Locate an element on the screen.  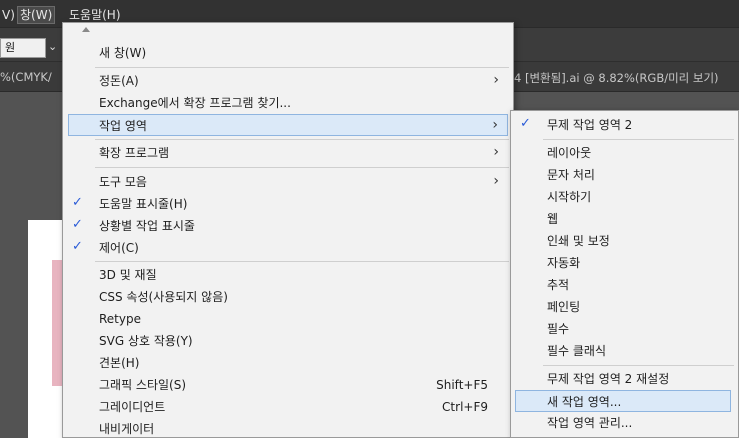
menu-item-label: 도움말 표시줄(H) is located at coordinates (143, 204).